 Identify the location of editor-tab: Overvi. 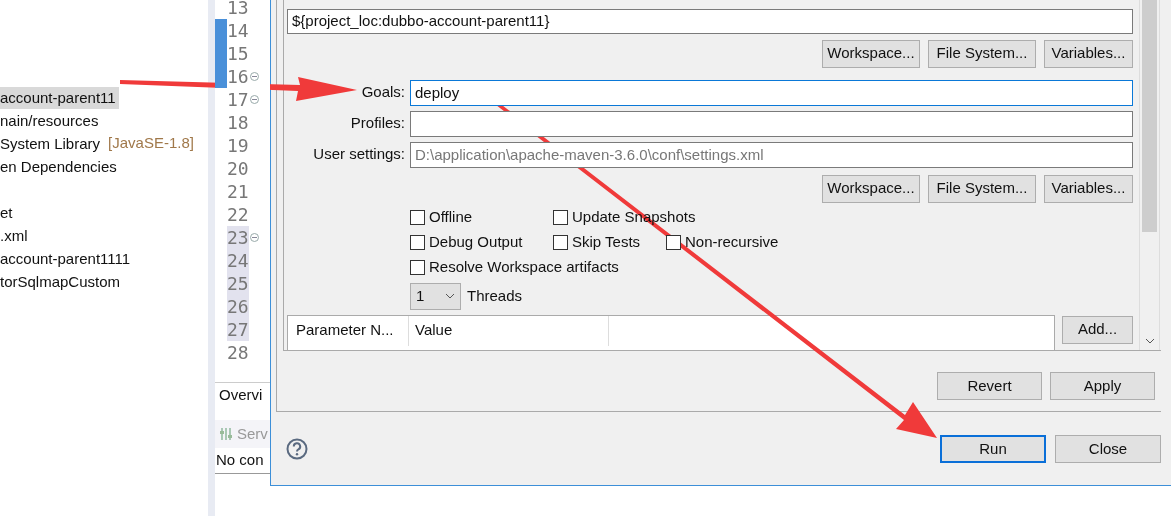
(241, 395).